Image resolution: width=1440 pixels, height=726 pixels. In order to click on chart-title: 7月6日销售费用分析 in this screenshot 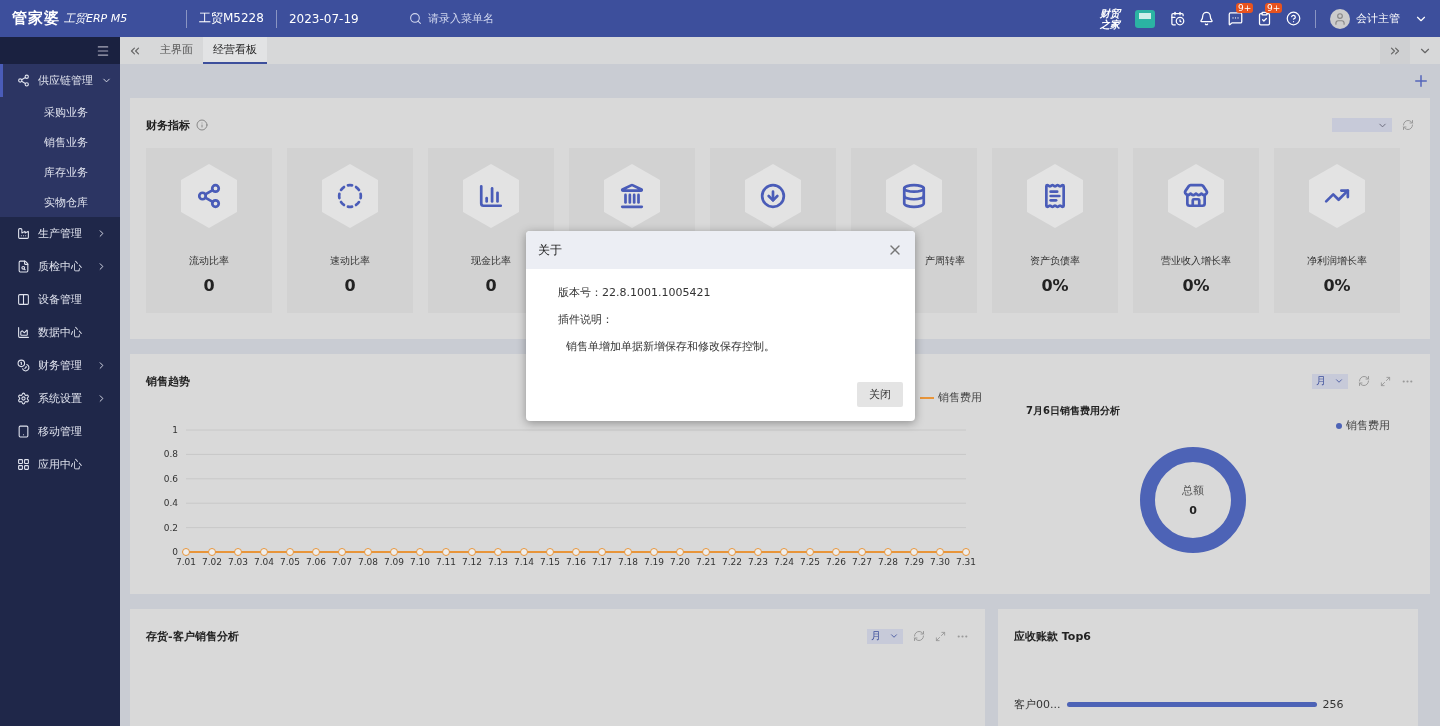, I will do `click(1073, 411)`.